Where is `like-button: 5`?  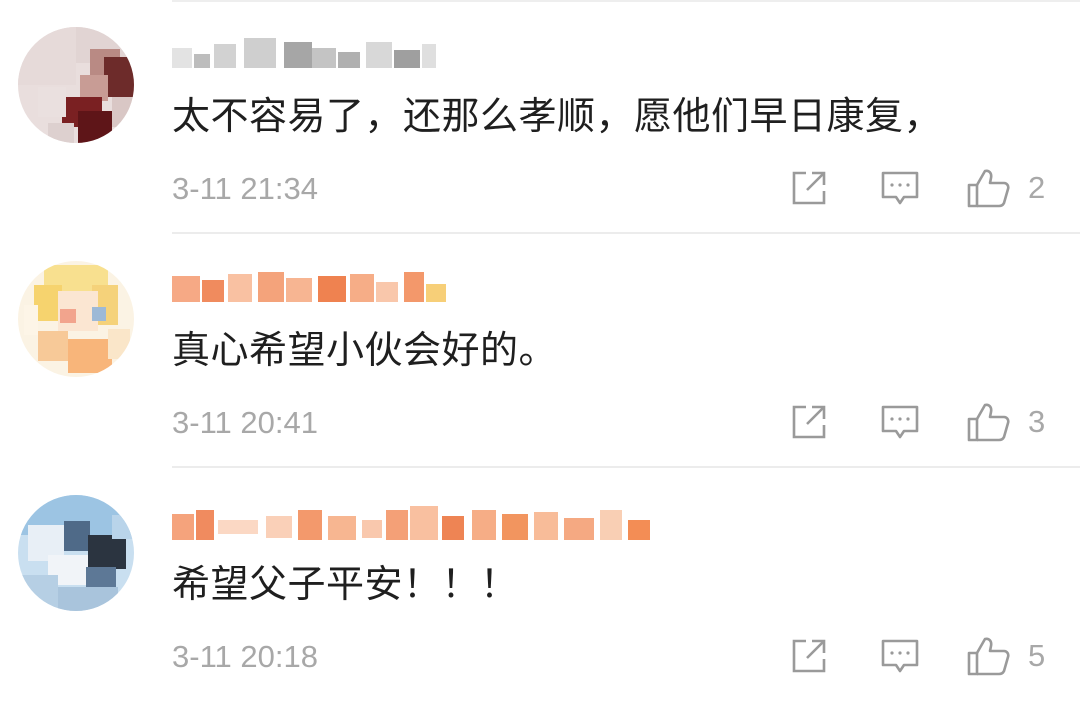 like-button: 5 is located at coordinates (1005, 656).